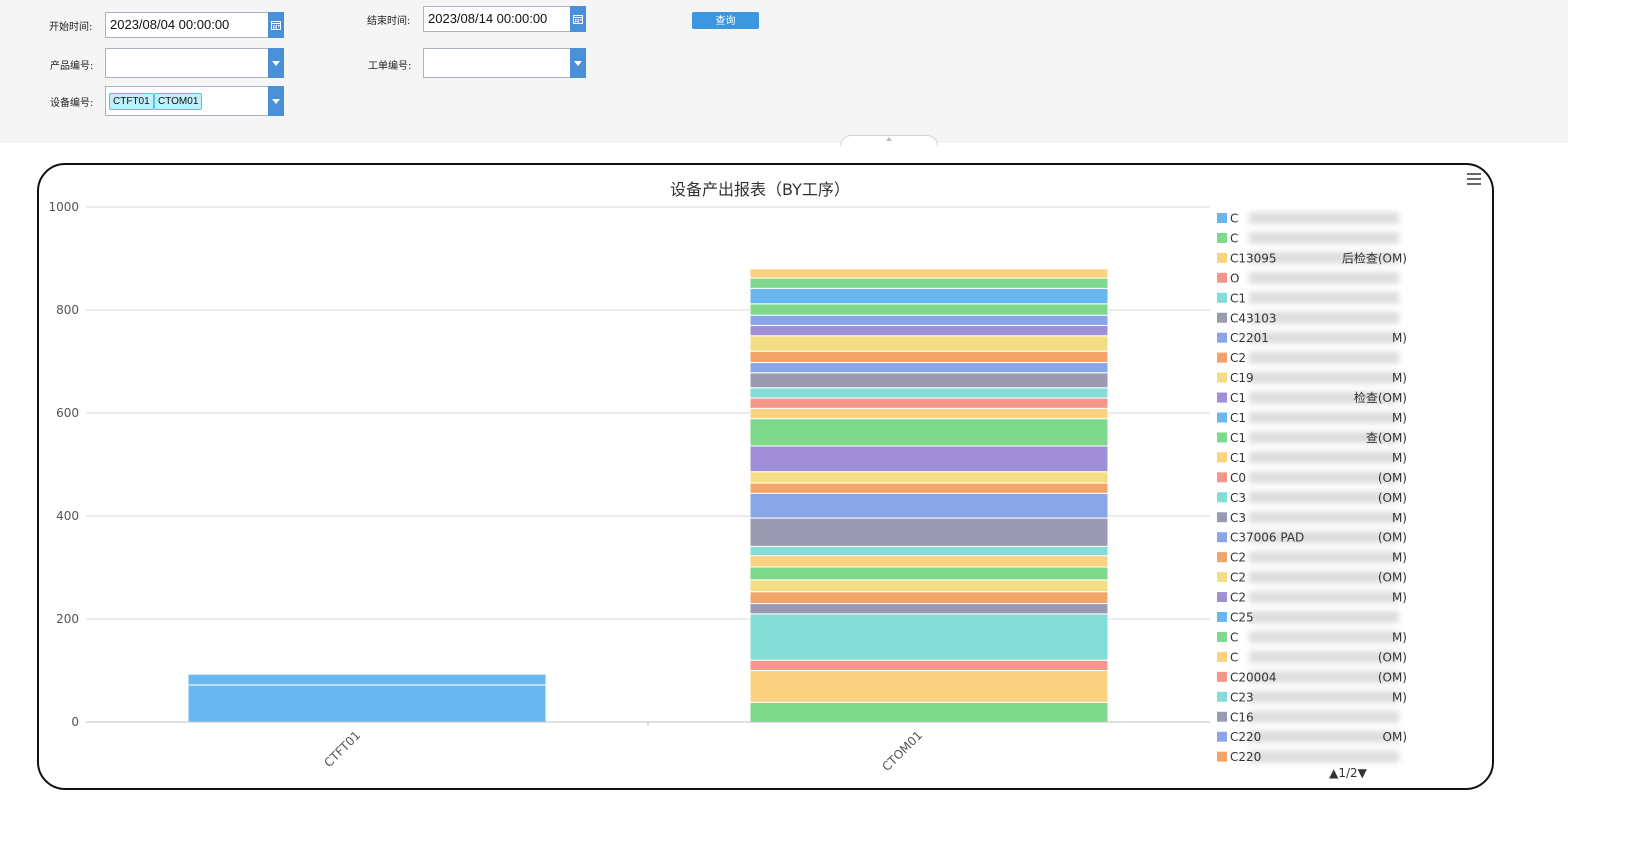  What do you see at coordinates (342, 749) in the screenshot?
I see `x-tick-label: CTFT01` at bounding box center [342, 749].